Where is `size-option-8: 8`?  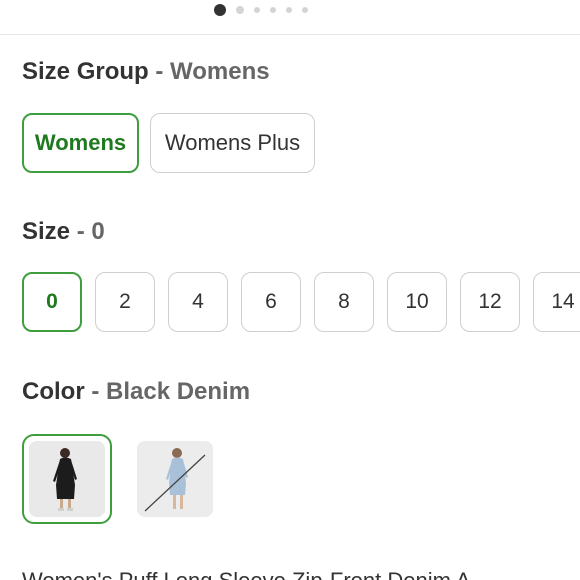 size-option-8: 8 is located at coordinates (344, 302).